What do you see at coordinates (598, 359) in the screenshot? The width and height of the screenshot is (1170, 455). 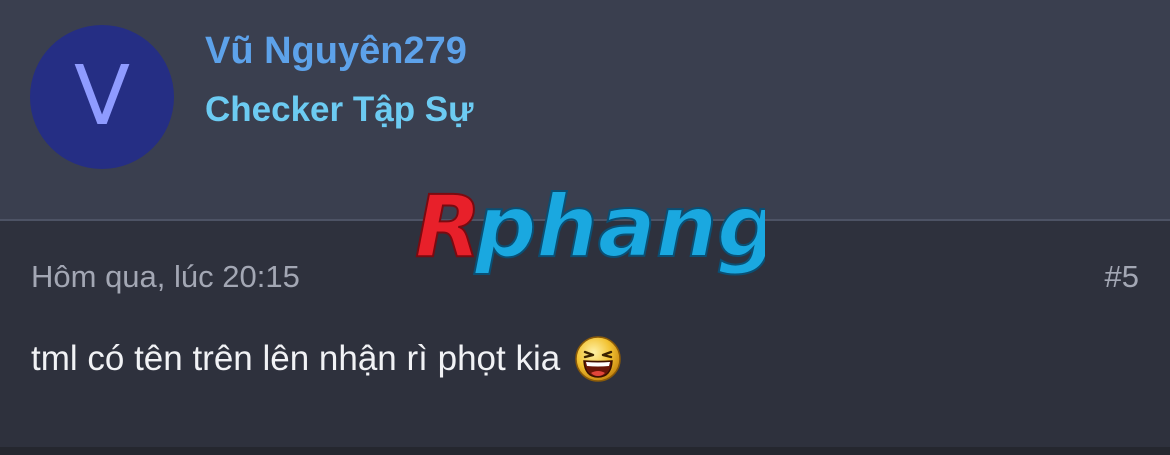 I see `laughing-smiley-icon` at bounding box center [598, 359].